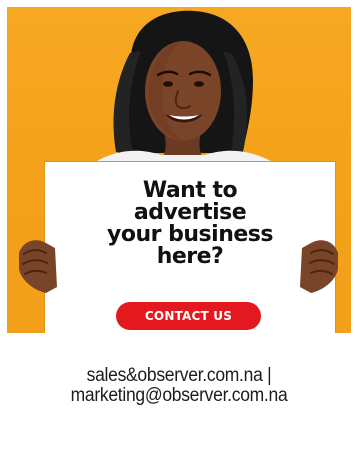  What do you see at coordinates (178, 396) in the screenshot?
I see `marketing-email: marketing@observer.com.na` at bounding box center [178, 396].